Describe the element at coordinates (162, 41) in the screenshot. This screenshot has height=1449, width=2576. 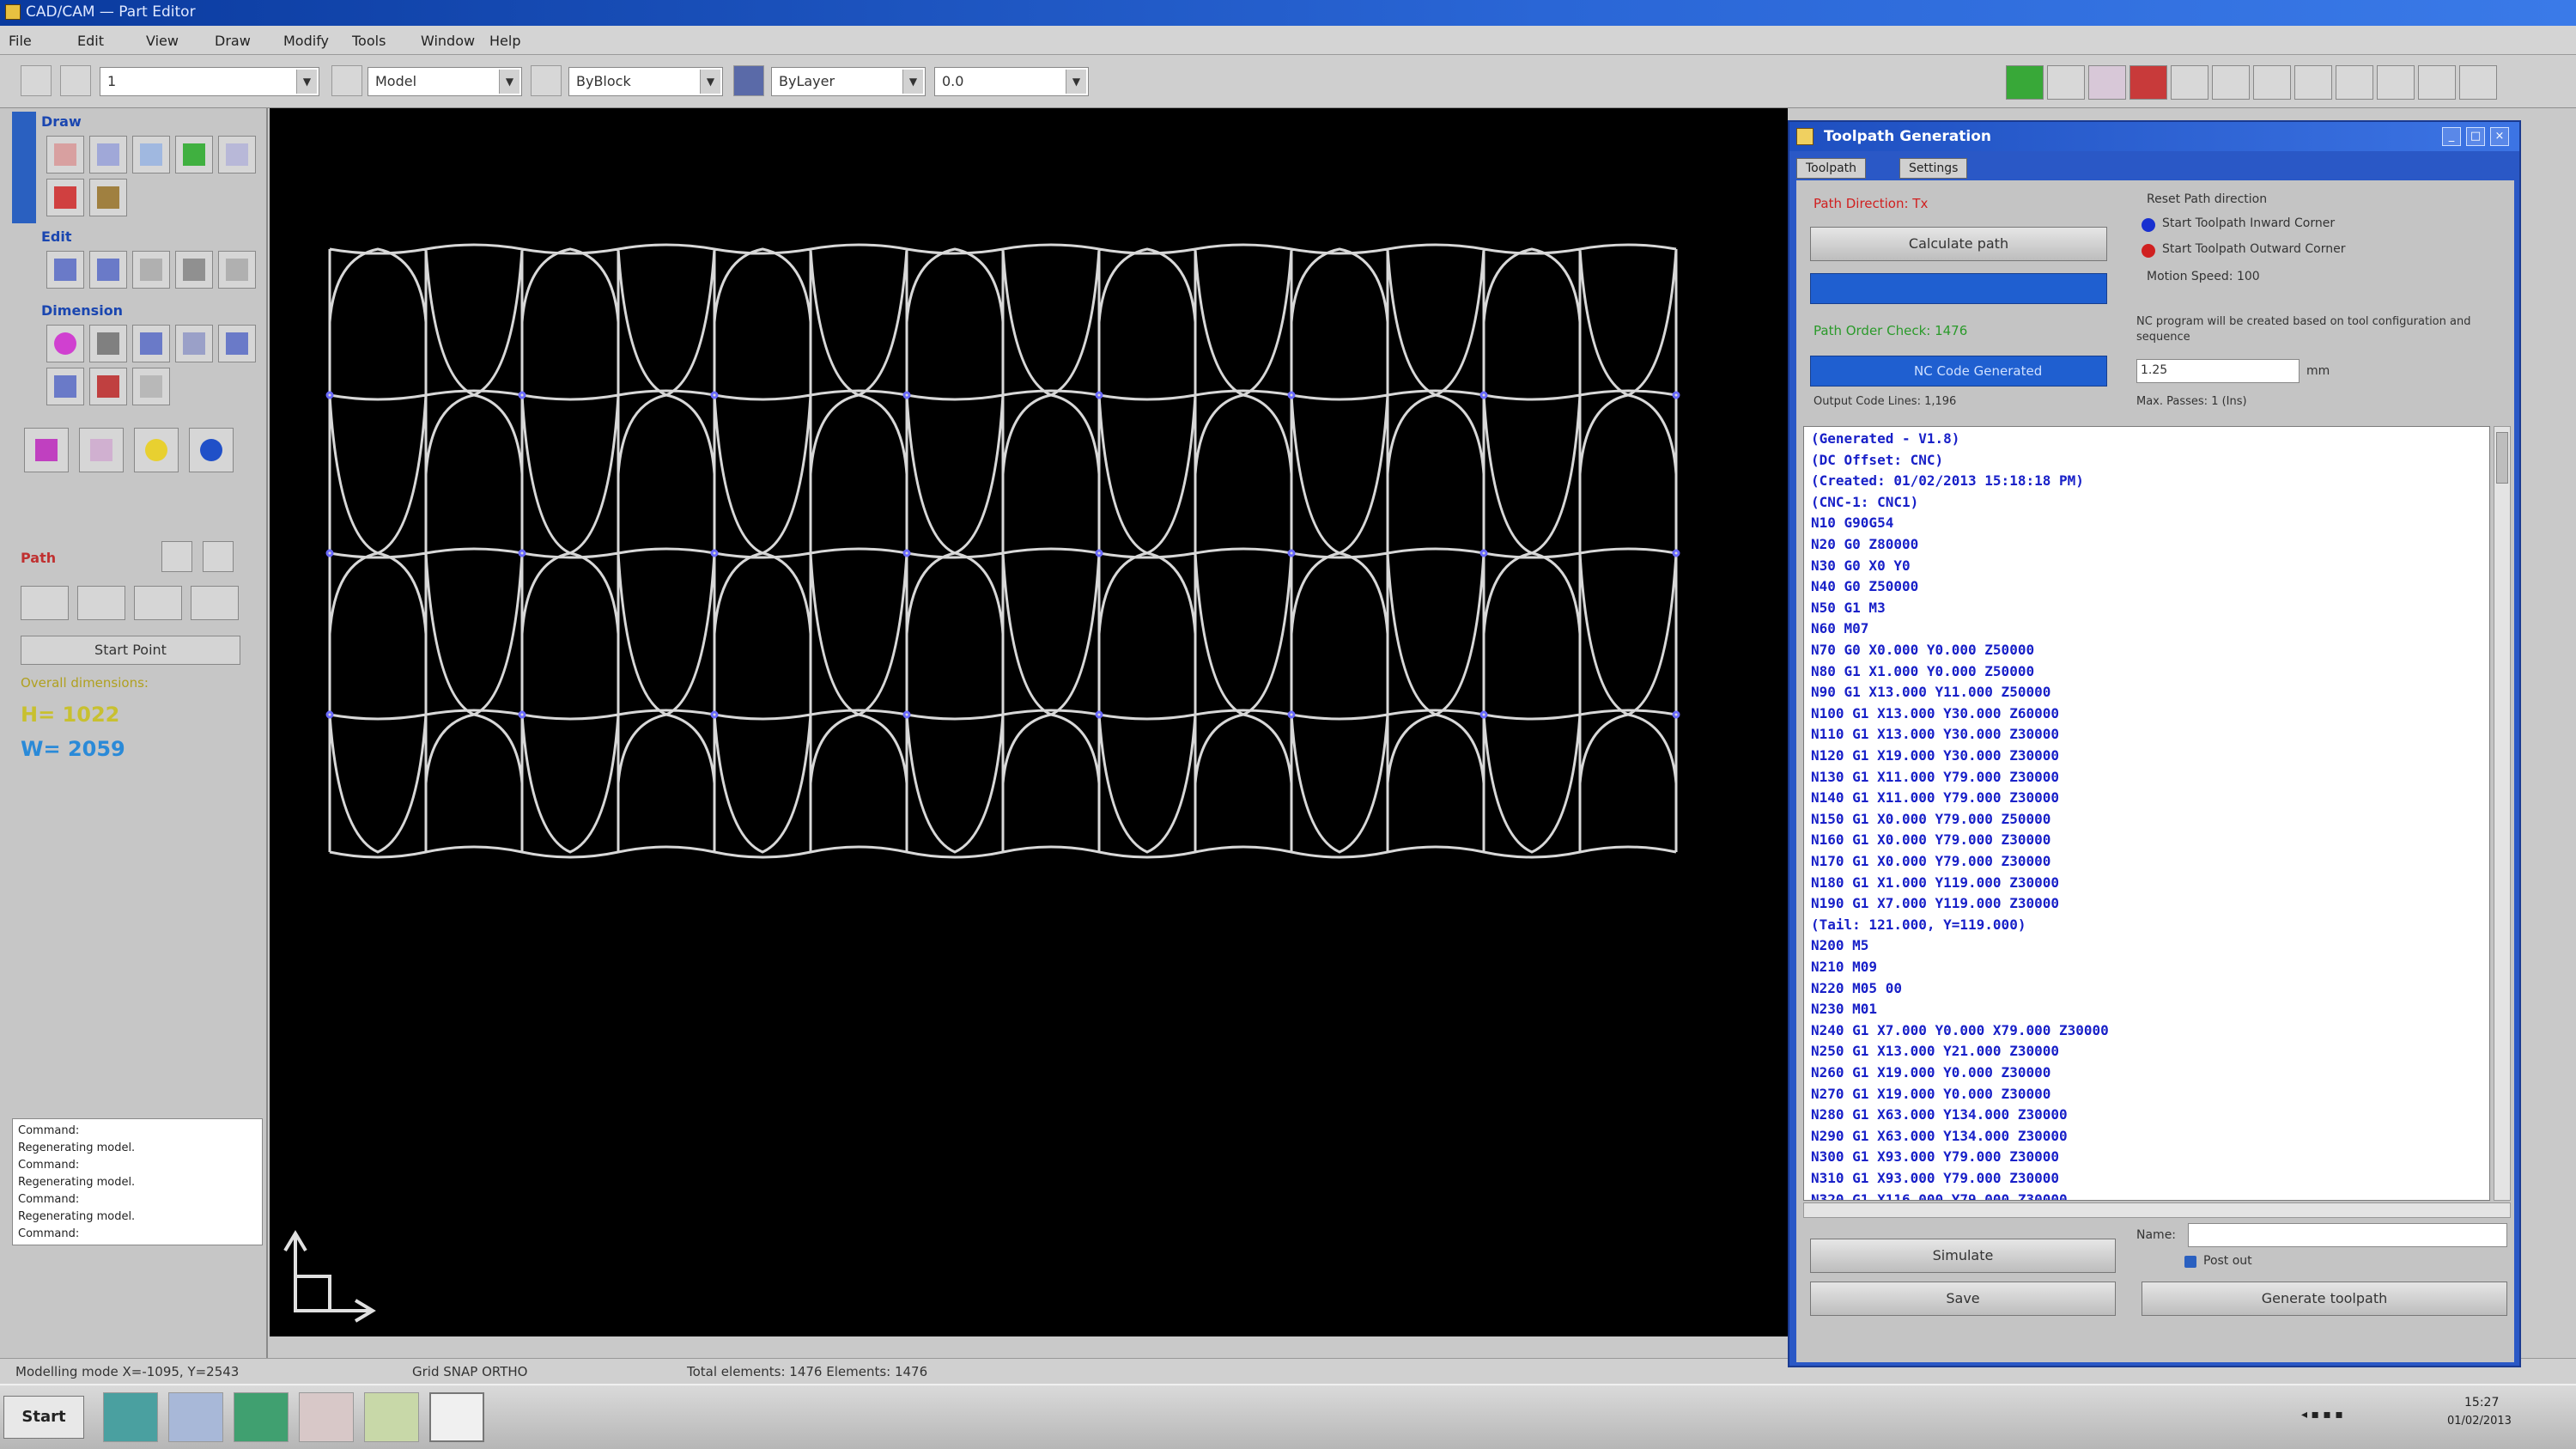
I see `menu-view: View` at that location.